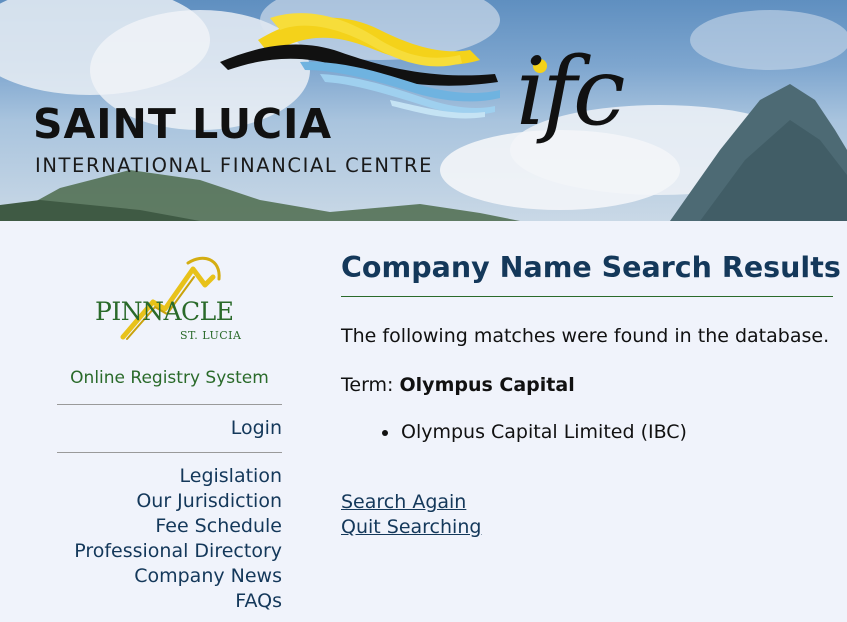 Image resolution: width=847 pixels, height=622 pixels. I want to click on nav-link-fee-schedule: Fee Schedule, so click(178, 526).